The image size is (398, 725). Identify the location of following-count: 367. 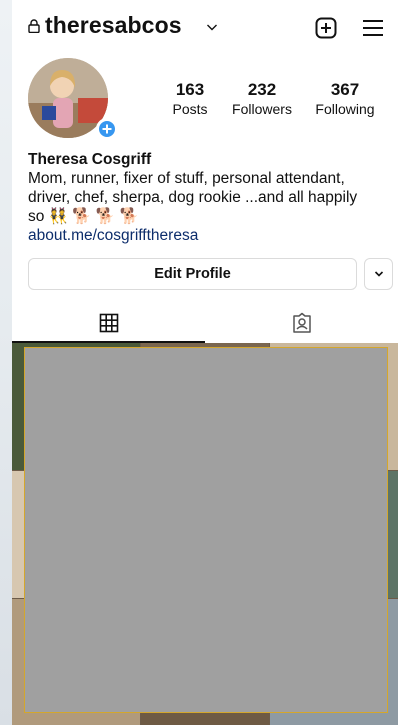
(345, 89).